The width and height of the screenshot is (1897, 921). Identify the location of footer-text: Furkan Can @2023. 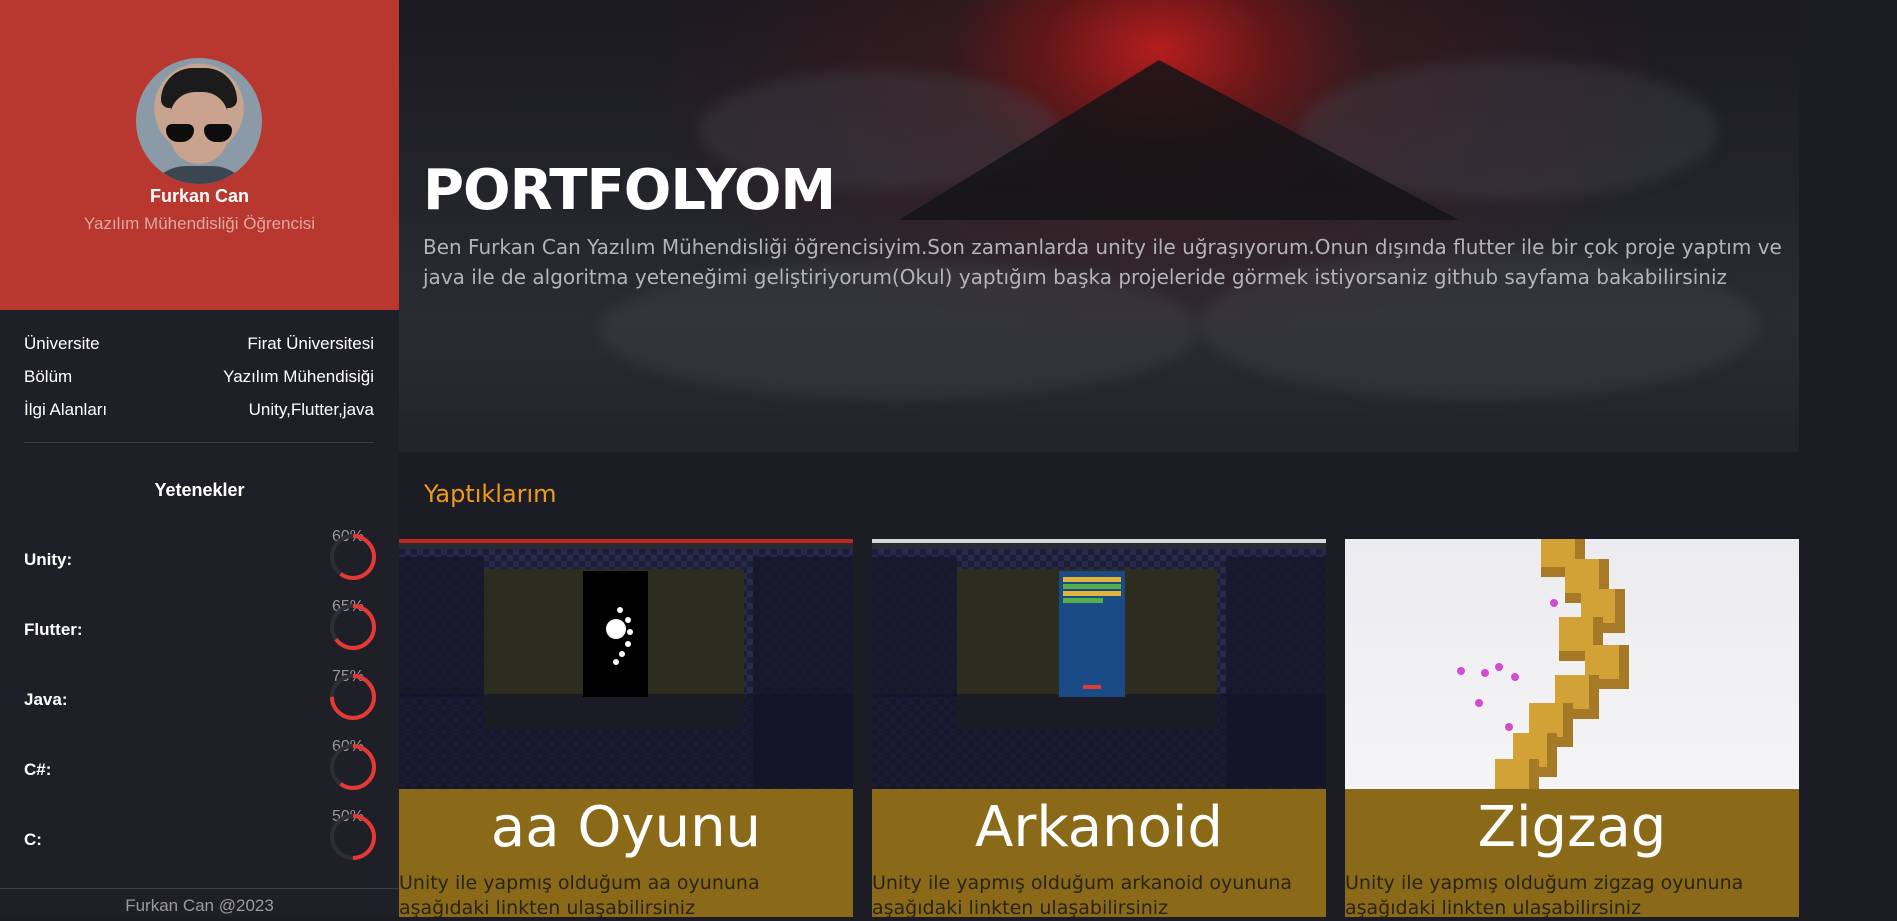
(199, 905).